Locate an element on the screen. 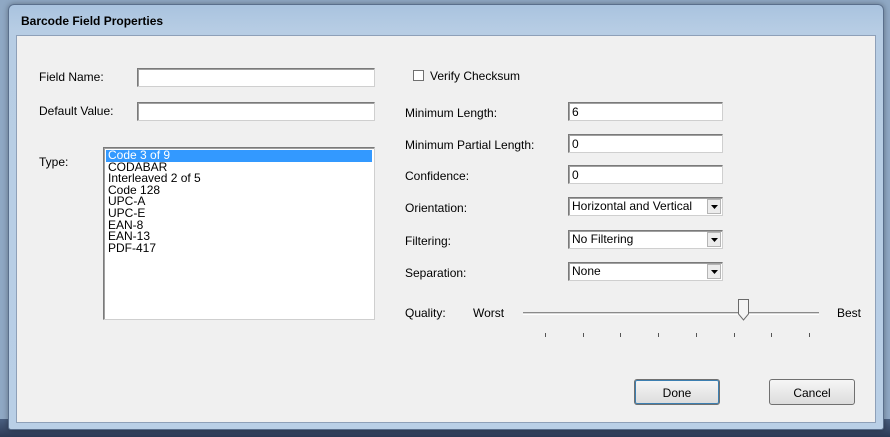  field-name-input is located at coordinates (256, 77).